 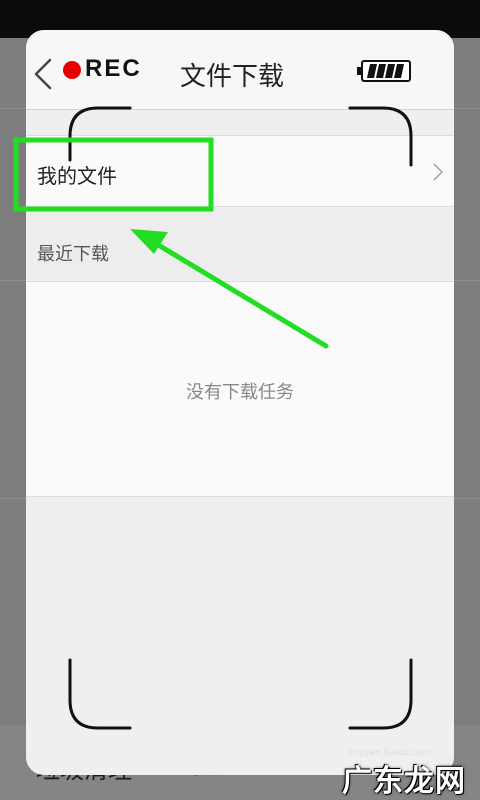 I want to click on recording-dot-icon, so click(x=72, y=70).